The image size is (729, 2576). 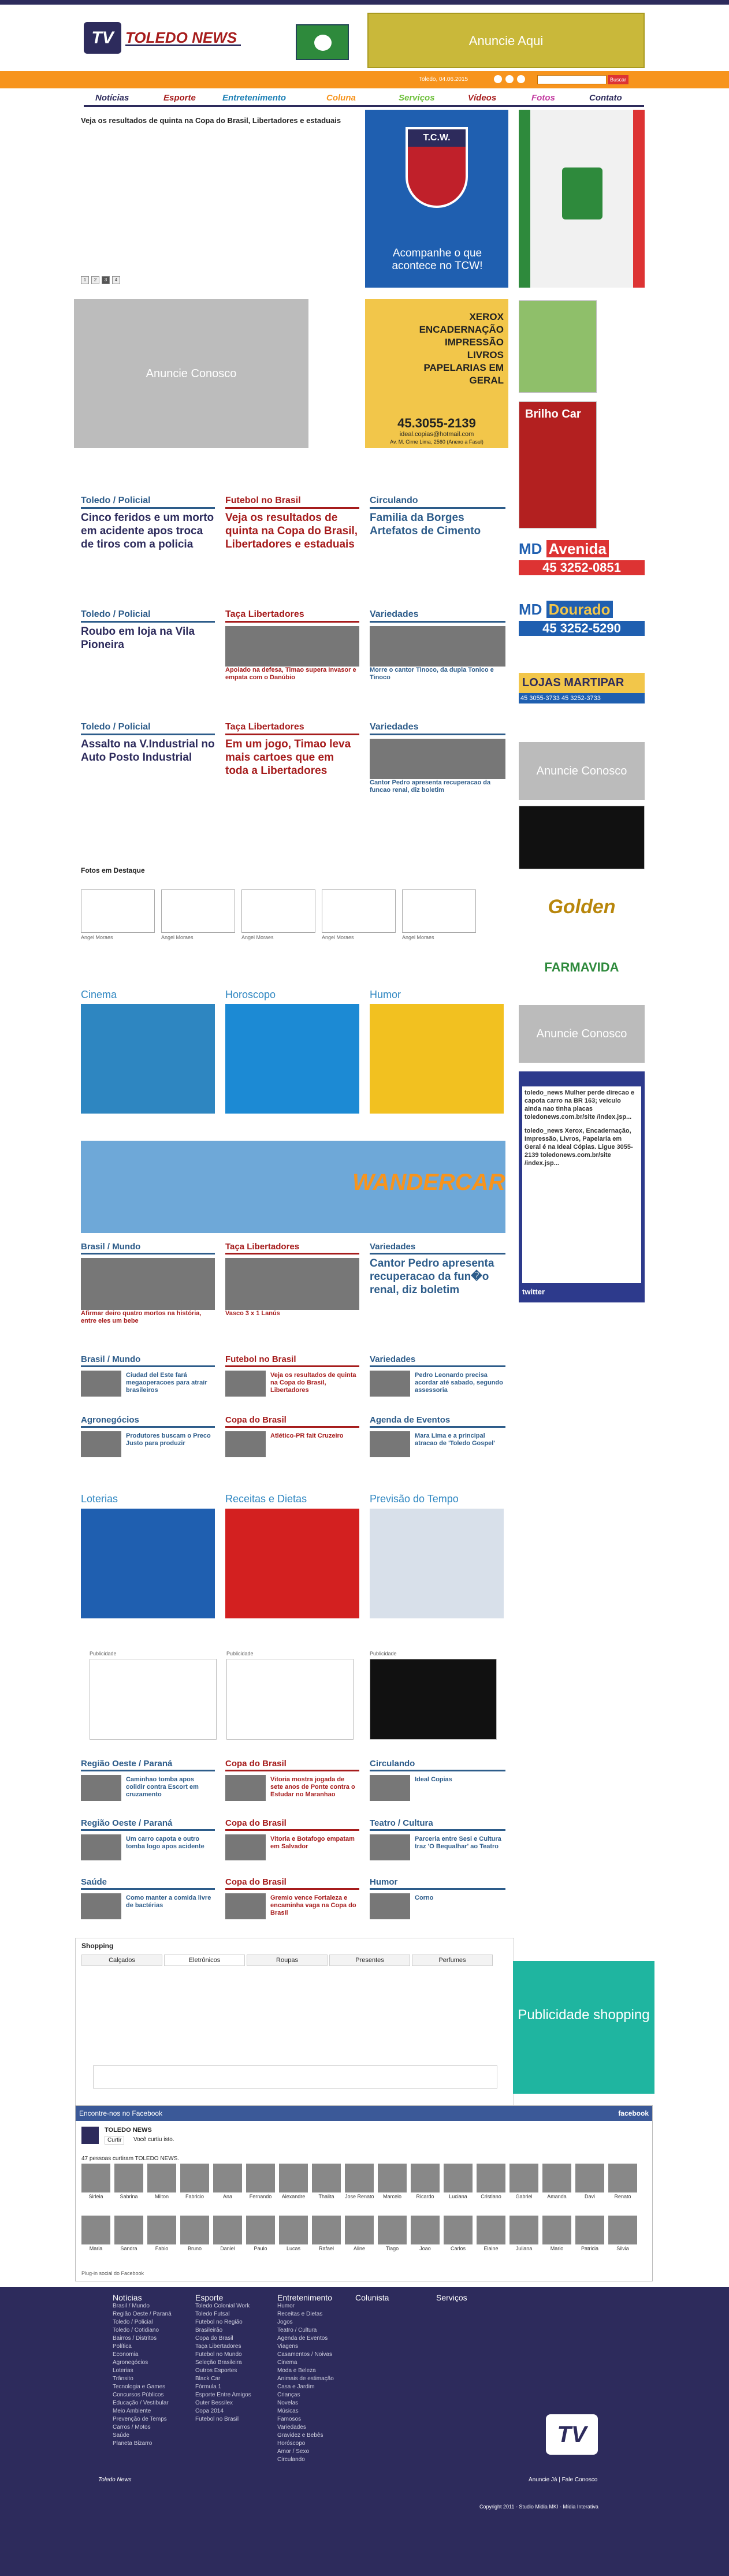 I want to click on section-category: Copa do Brasil, so click(x=292, y=1884).